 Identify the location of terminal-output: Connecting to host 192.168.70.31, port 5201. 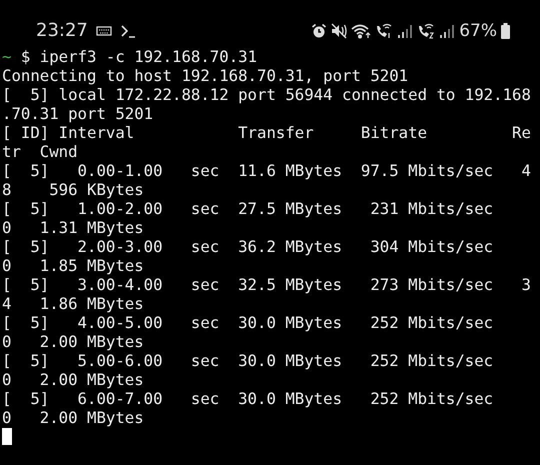
(205, 75).